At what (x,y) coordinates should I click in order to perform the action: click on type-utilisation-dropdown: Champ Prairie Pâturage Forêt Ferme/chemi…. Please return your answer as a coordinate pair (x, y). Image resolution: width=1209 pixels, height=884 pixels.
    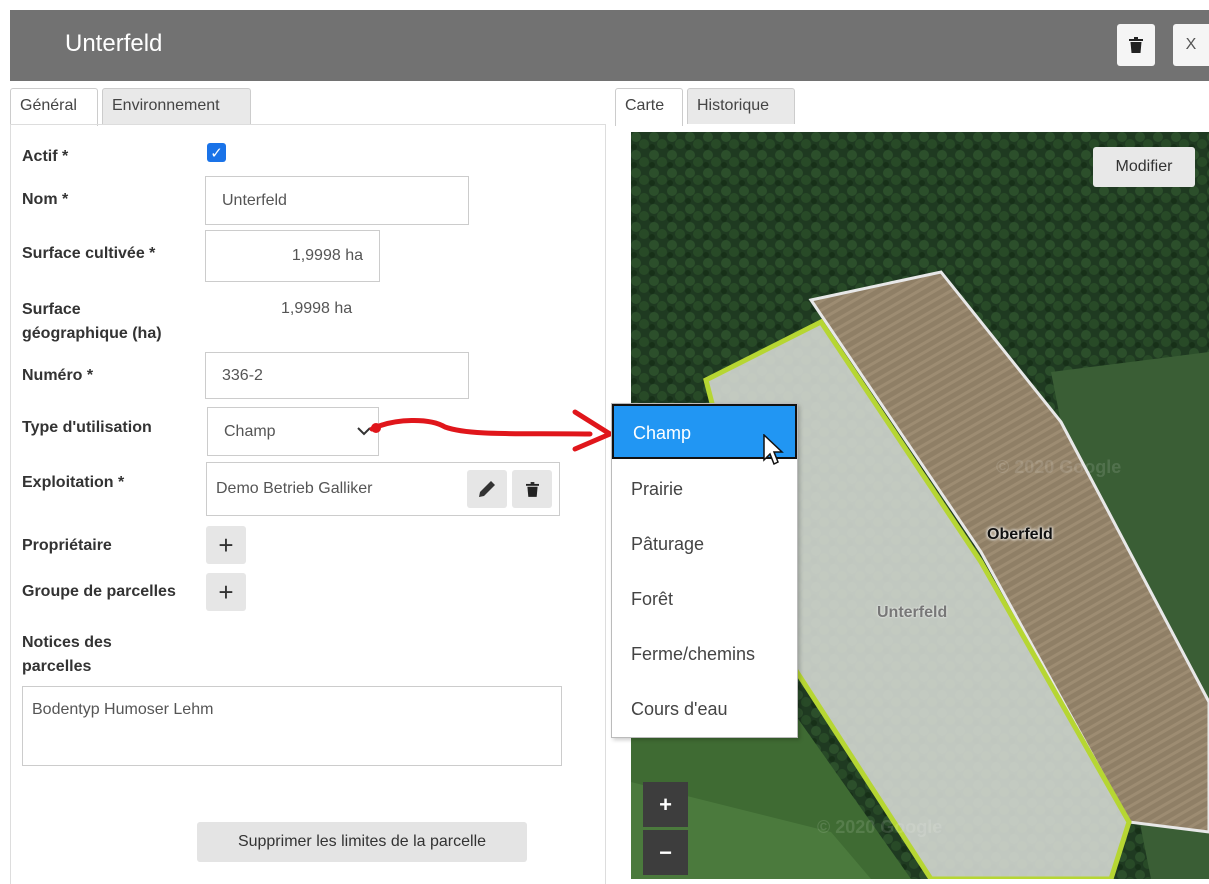
    Looking at the image, I should click on (704, 570).